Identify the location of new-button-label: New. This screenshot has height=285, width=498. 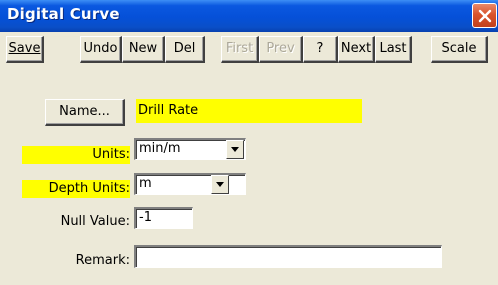
(143, 48).